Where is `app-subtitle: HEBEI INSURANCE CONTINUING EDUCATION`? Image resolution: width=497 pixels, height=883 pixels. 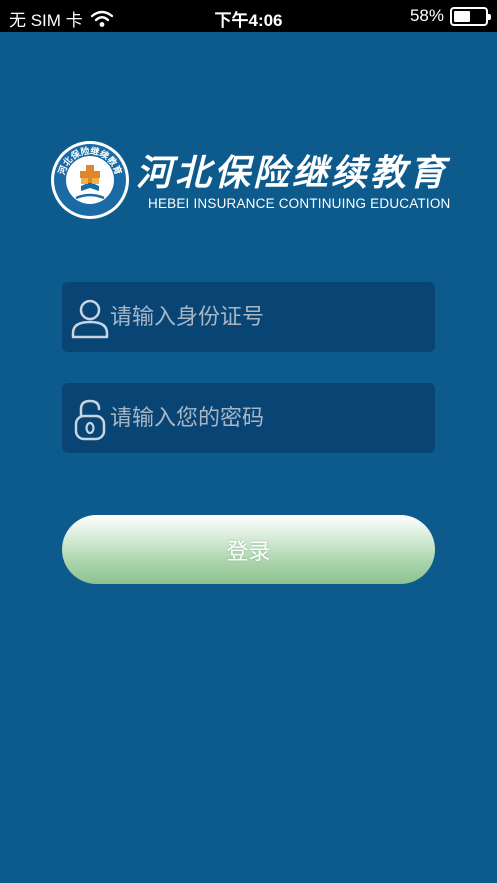
app-subtitle: HEBEI INSURANCE CONTINUING EDUCATION is located at coordinates (299, 203).